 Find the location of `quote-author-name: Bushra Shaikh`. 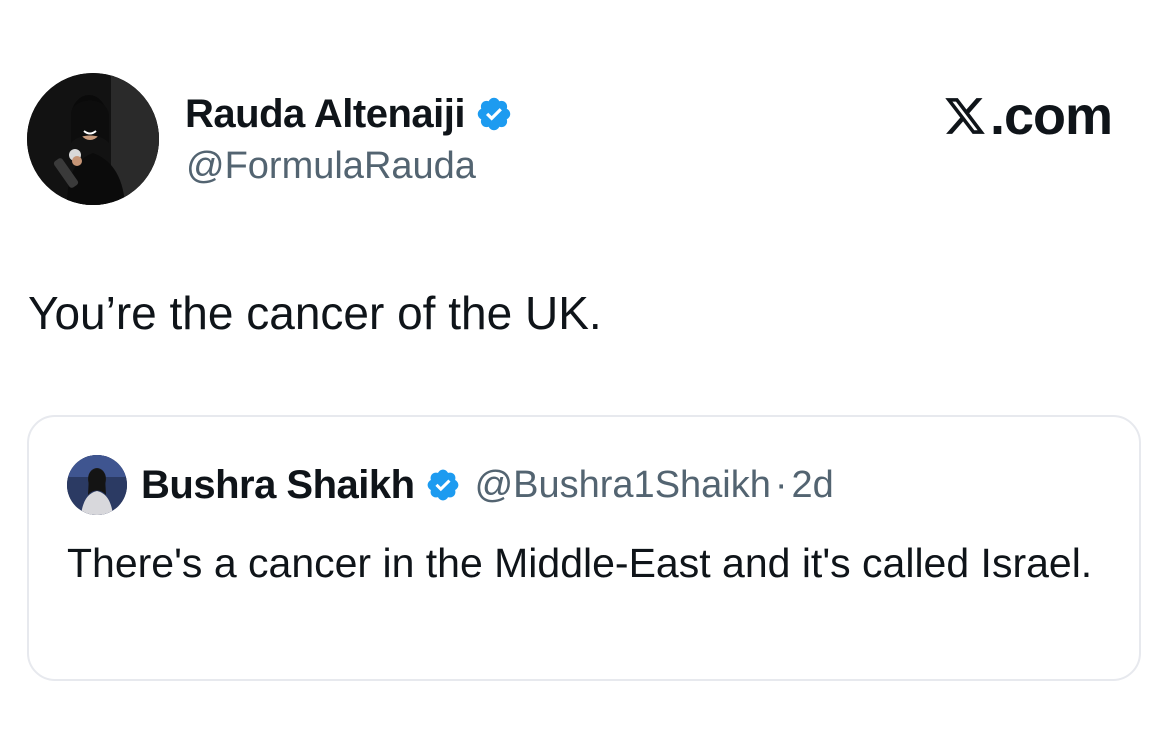

quote-author-name: Bushra Shaikh is located at coordinates (278, 485).